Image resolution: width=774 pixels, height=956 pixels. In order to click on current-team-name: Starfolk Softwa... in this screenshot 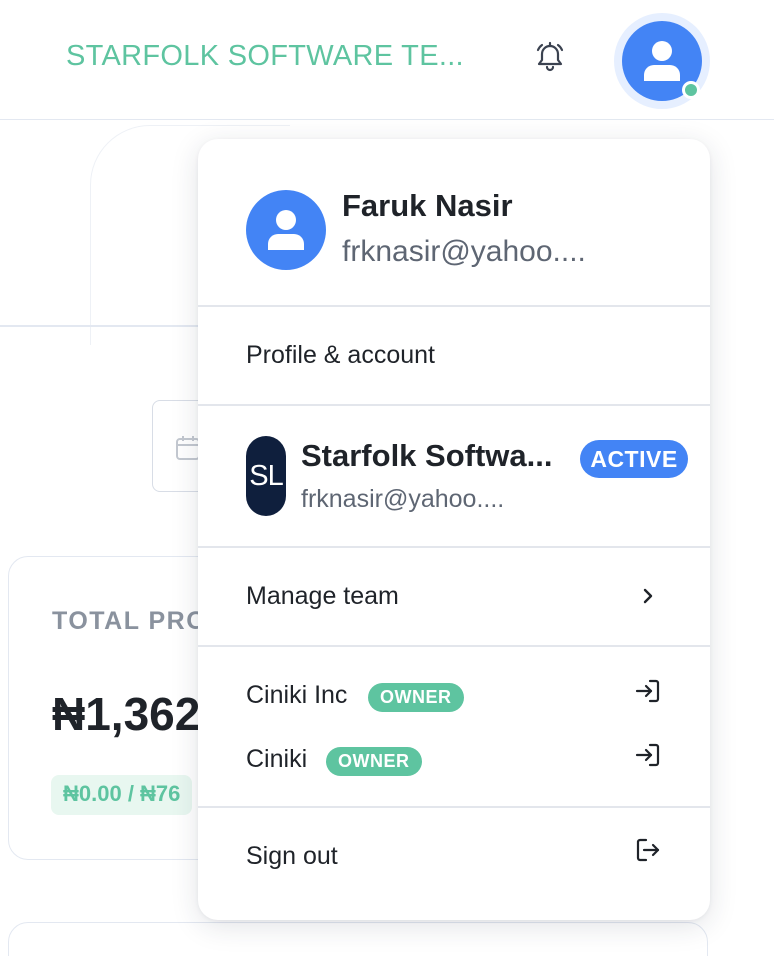, I will do `click(427, 455)`.